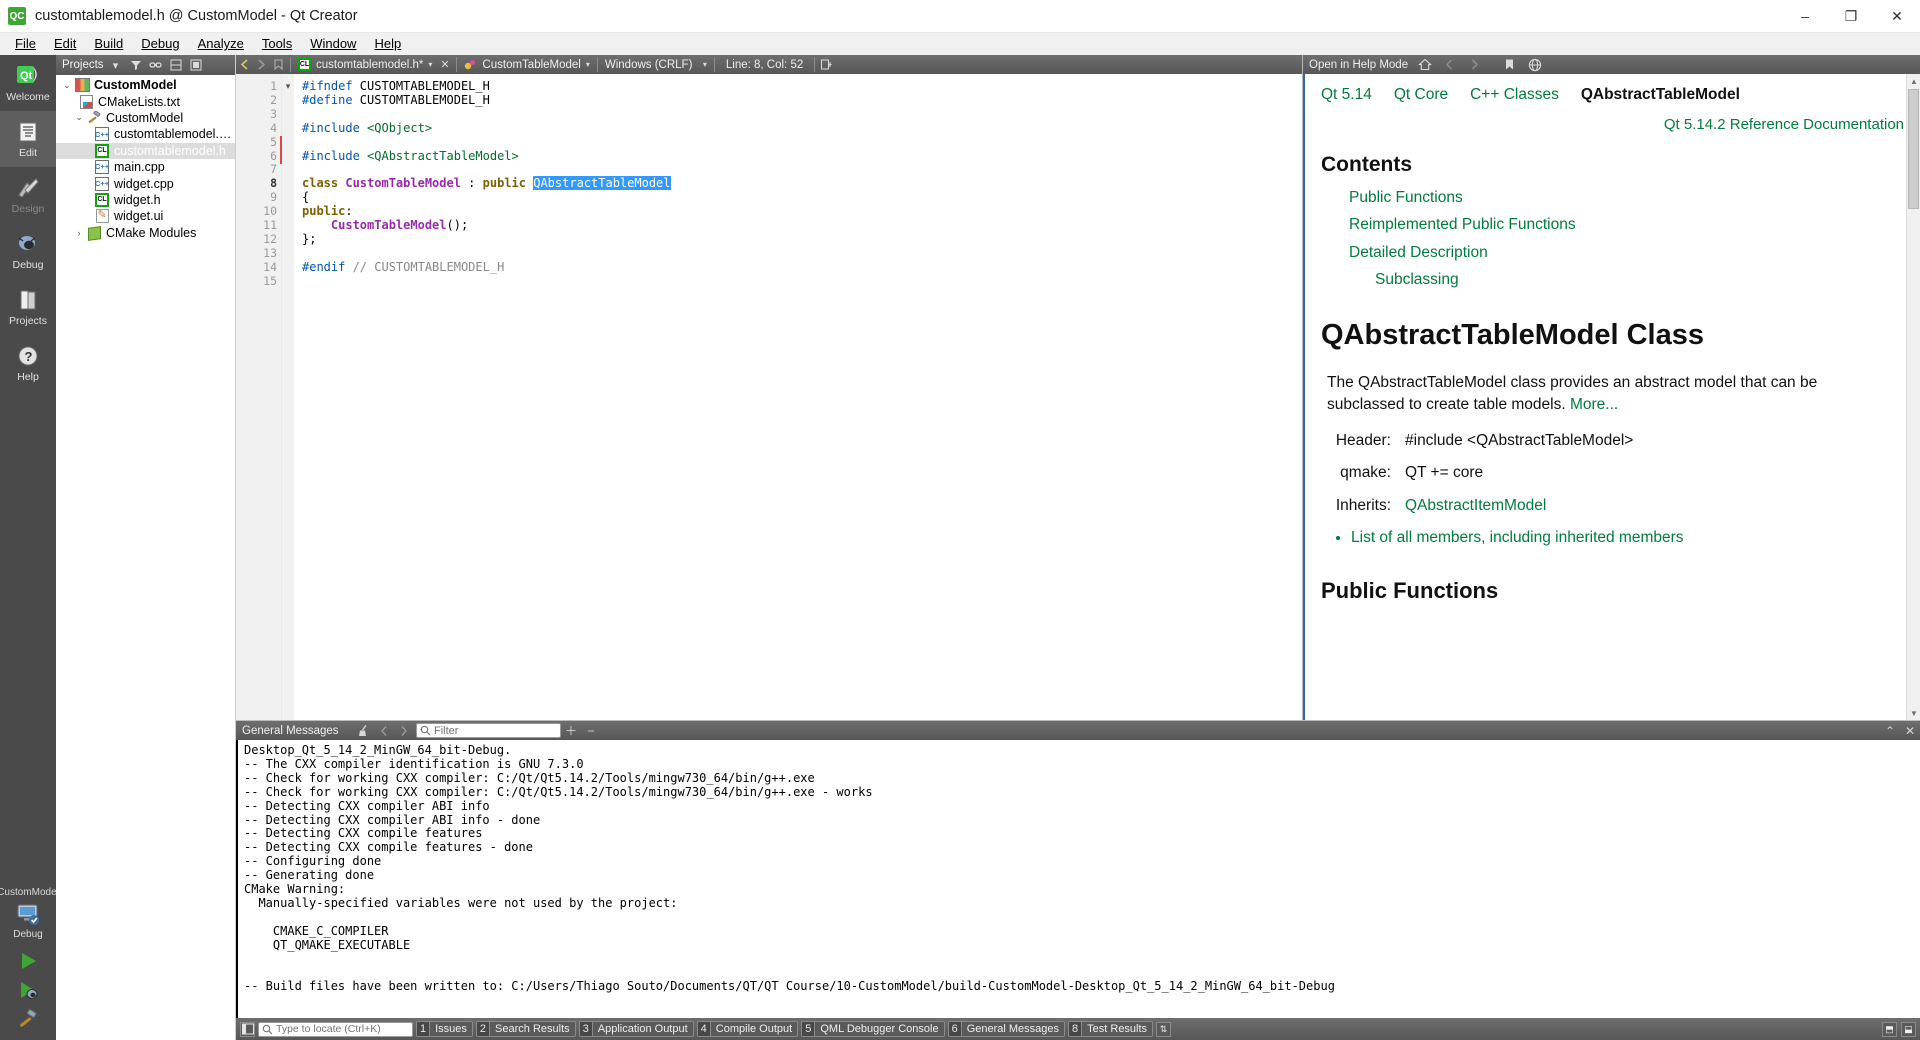 The width and height of the screenshot is (1920, 1040). Describe the element at coordinates (1421, 95) in the screenshot. I see `breadcrumb-qt-core: Qt Core` at that location.